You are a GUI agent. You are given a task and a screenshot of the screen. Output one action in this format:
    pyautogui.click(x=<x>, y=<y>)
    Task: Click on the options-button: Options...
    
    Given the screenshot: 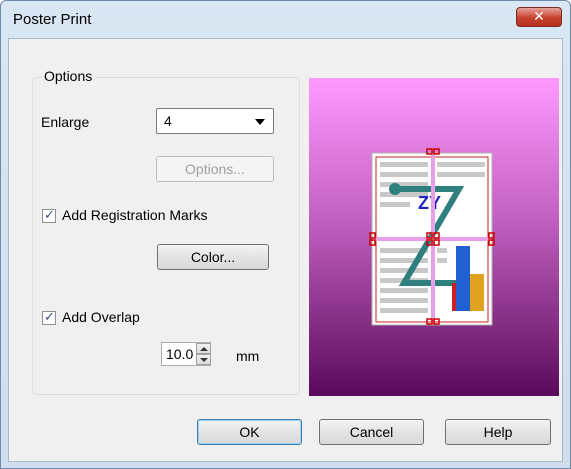 What is the action you would take?
    pyautogui.click(x=215, y=169)
    